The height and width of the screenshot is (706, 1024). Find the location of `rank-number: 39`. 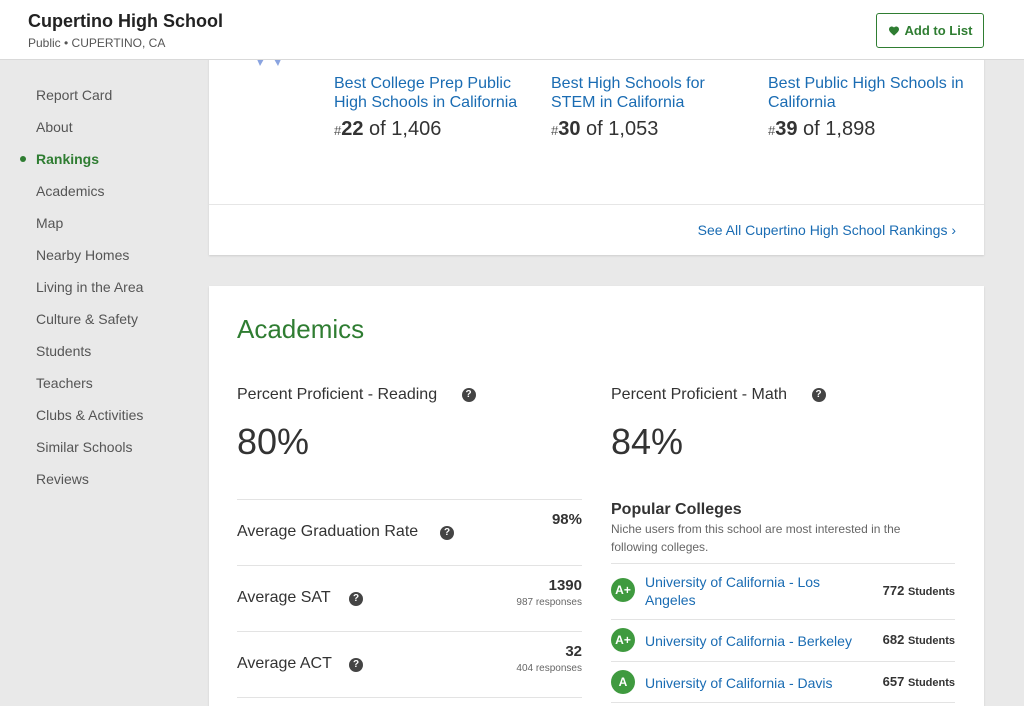

rank-number: 39 is located at coordinates (786, 129).